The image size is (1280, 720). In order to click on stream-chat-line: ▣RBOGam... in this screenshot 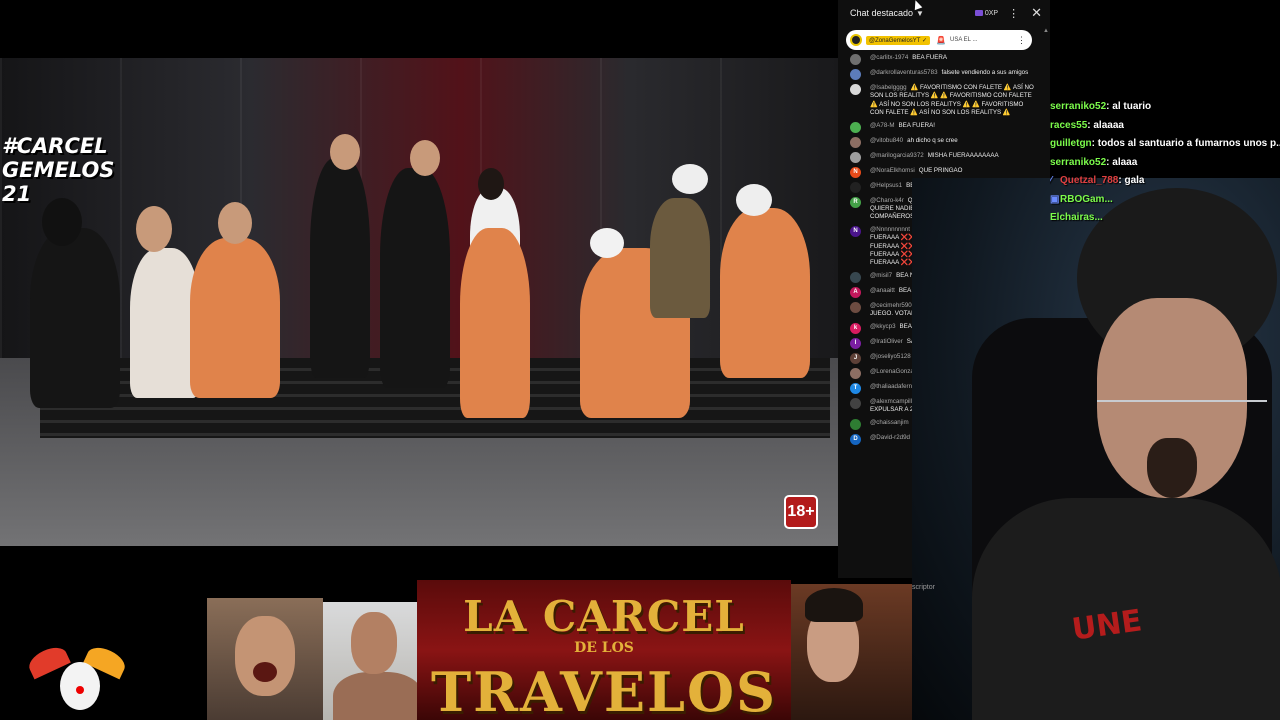, I will do `click(1165, 200)`.